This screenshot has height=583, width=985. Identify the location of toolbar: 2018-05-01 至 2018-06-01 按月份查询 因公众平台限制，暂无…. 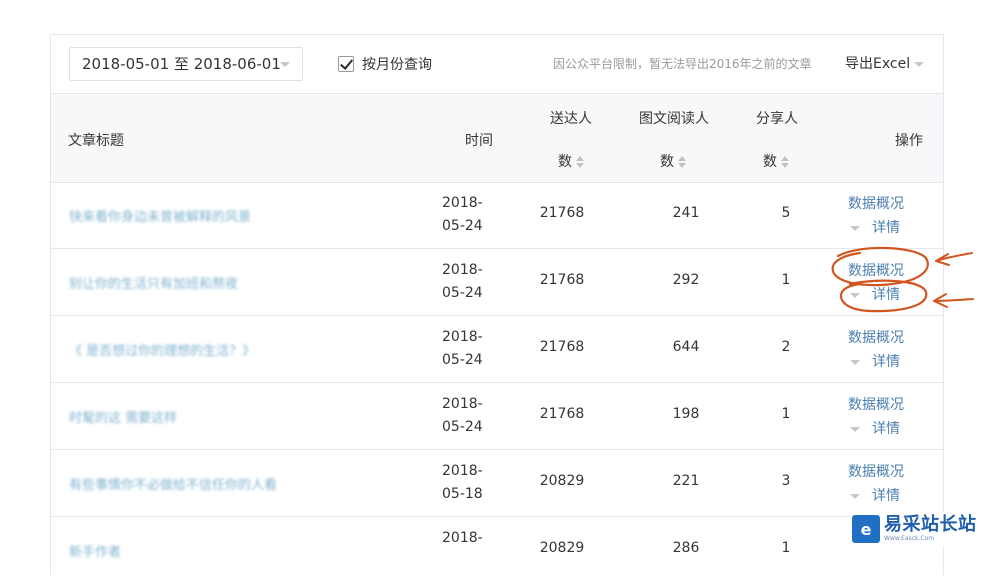
(497, 64).